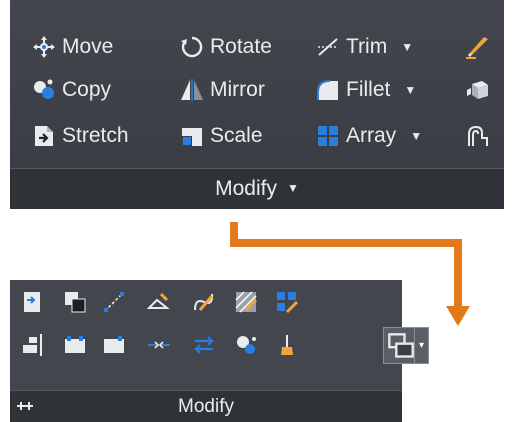 The height and width of the screenshot is (422, 512). I want to click on panel-footer-collapsed: Modify, so click(206, 406).